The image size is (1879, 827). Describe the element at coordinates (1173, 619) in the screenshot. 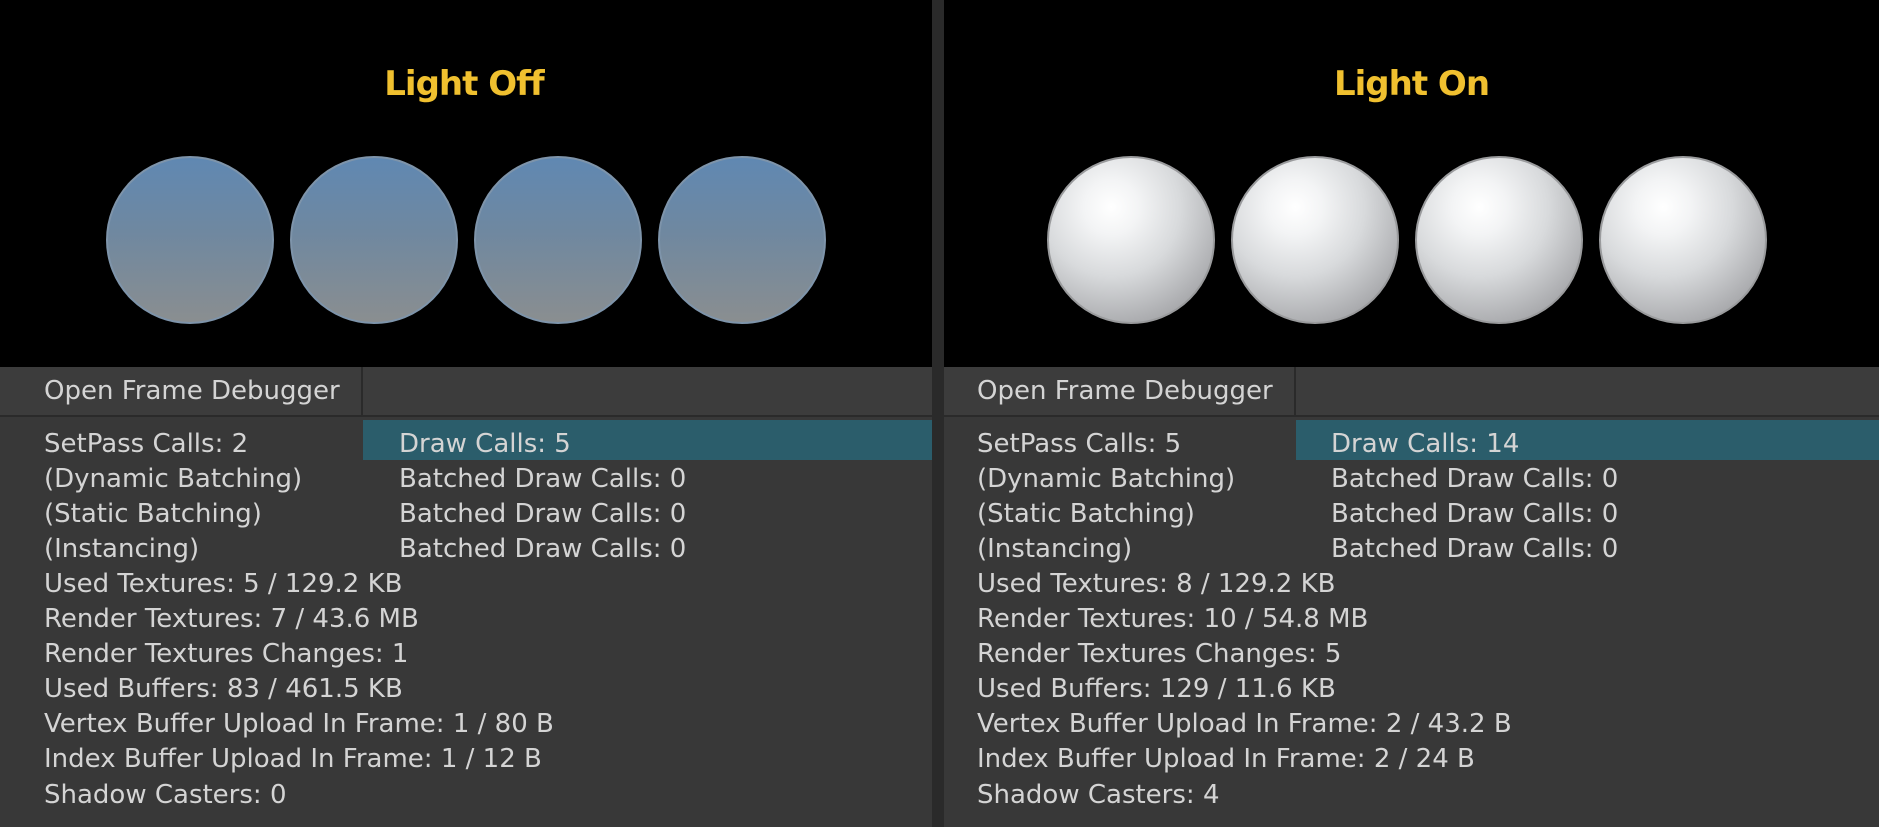

I see `render-textures: Render Textures: 10 / 54.8 MB` at that location.